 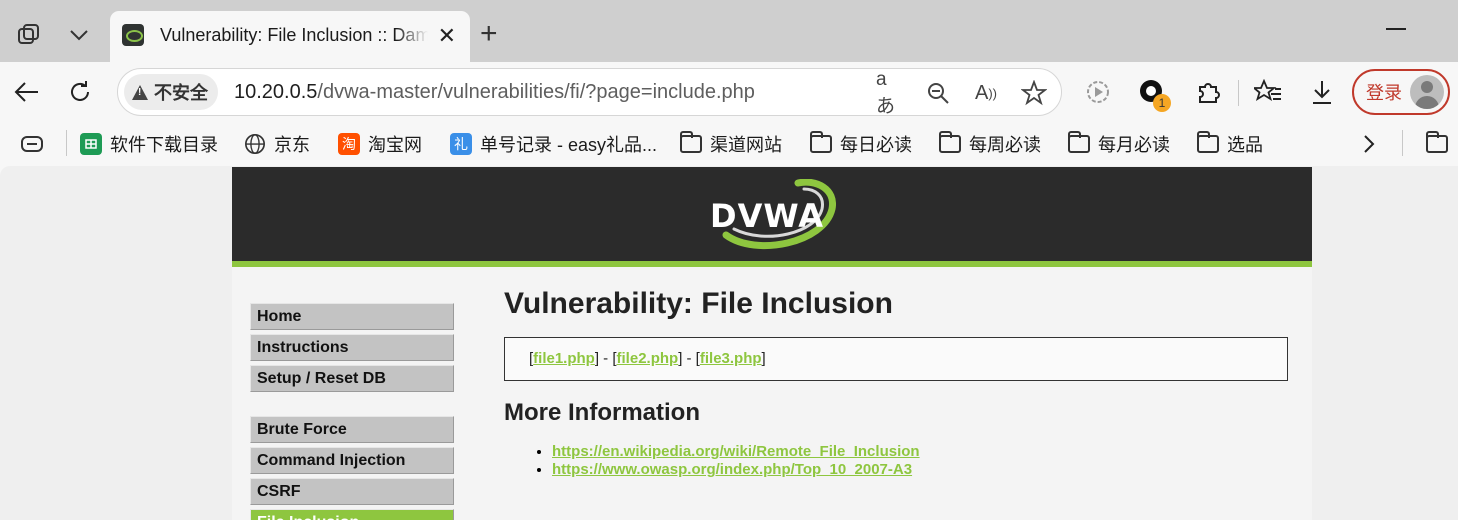 What do you see at coordinates (352, 347) in the screenshot?
I see `menu-item-instructions: Instructions` at bounding box center [352, 347].